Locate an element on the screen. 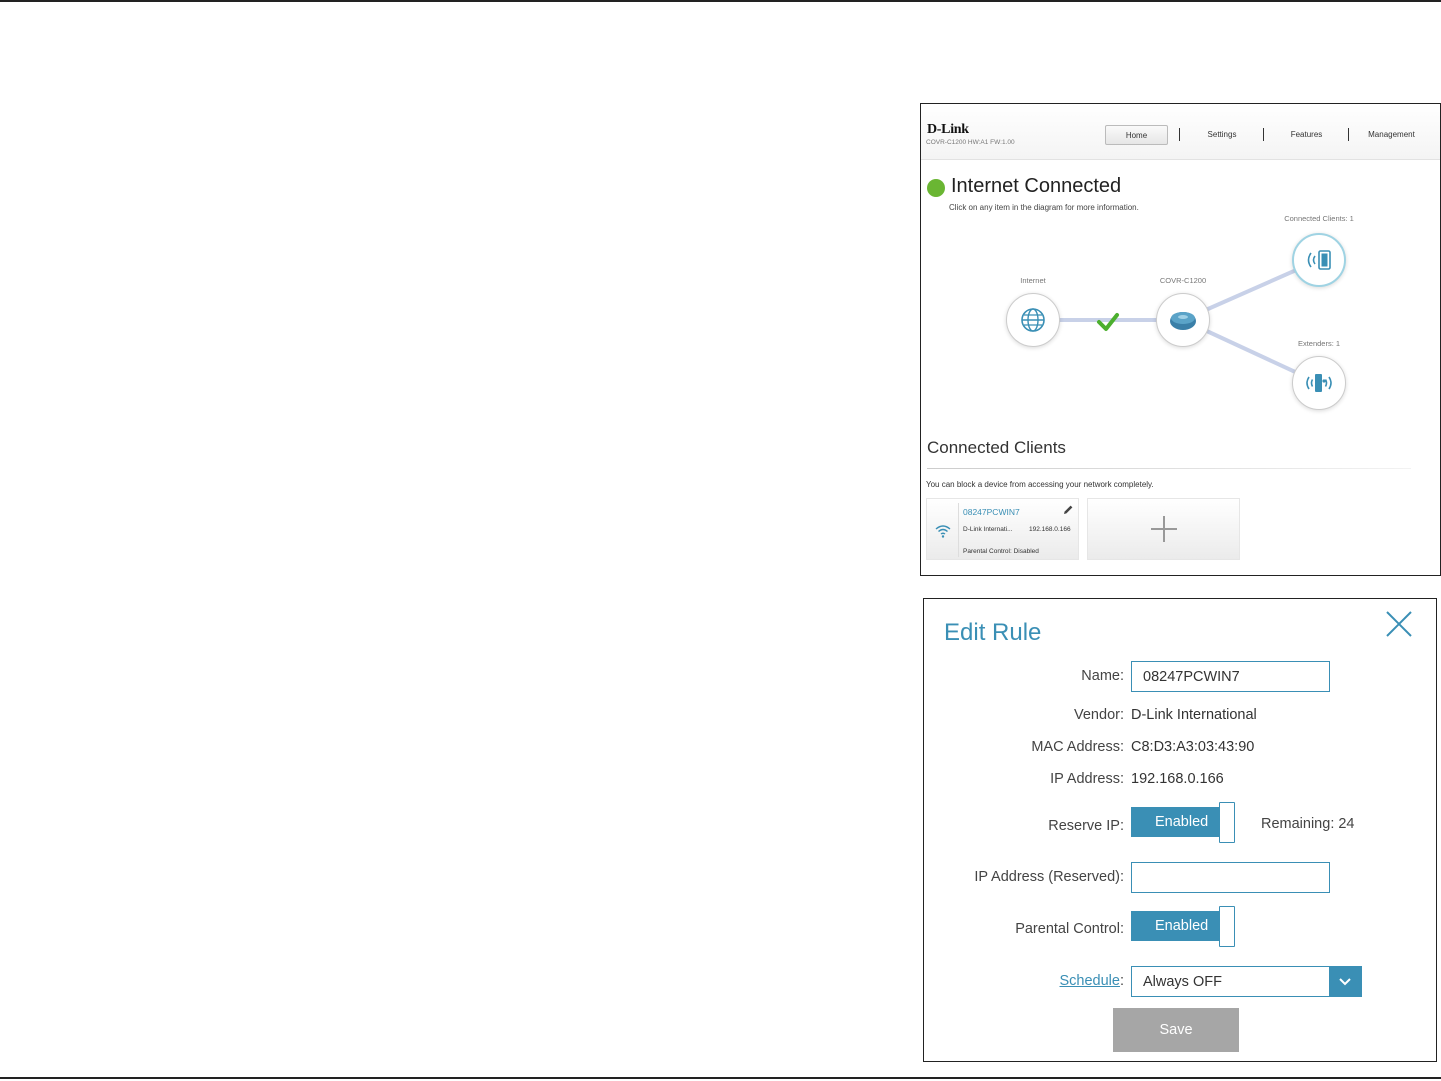  clients-node is located at coordinates (1319, 260).